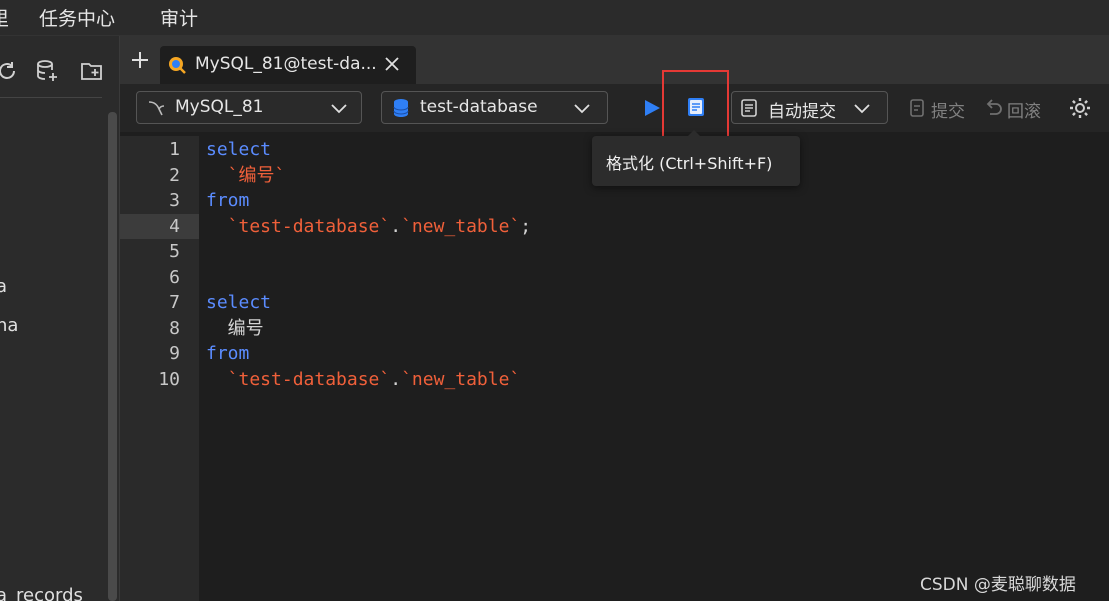  I want to click on add-folder-icon, so click(92, 71).